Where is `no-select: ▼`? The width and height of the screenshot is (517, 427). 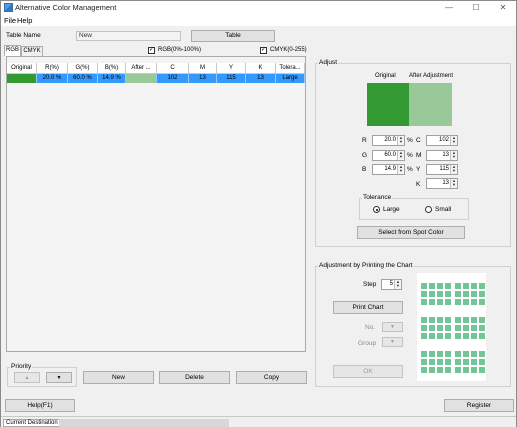
no-select: ▼ is located at coordinates (392, 327).